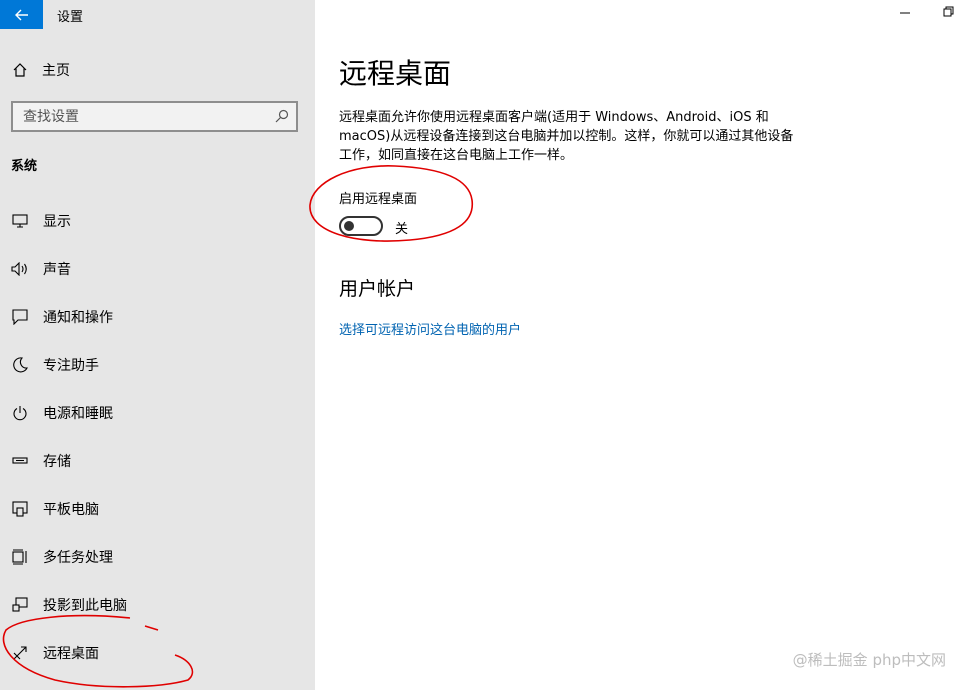 The image size is (956, 690). I want to click on sidebar-item-label: 远程桌面, so click(71, 654).